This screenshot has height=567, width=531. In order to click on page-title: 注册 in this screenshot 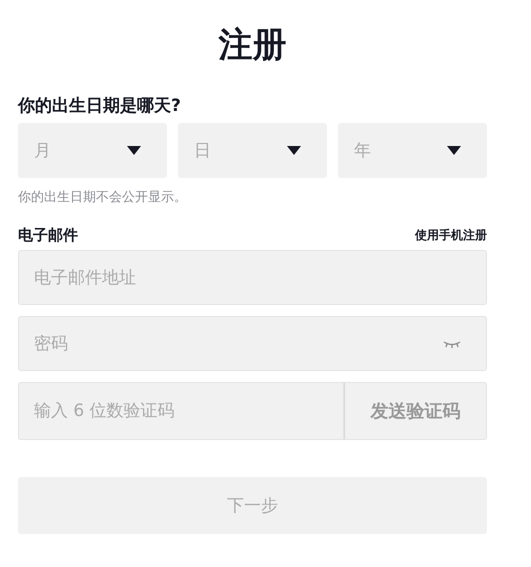, I will do `click(252, 45)`.